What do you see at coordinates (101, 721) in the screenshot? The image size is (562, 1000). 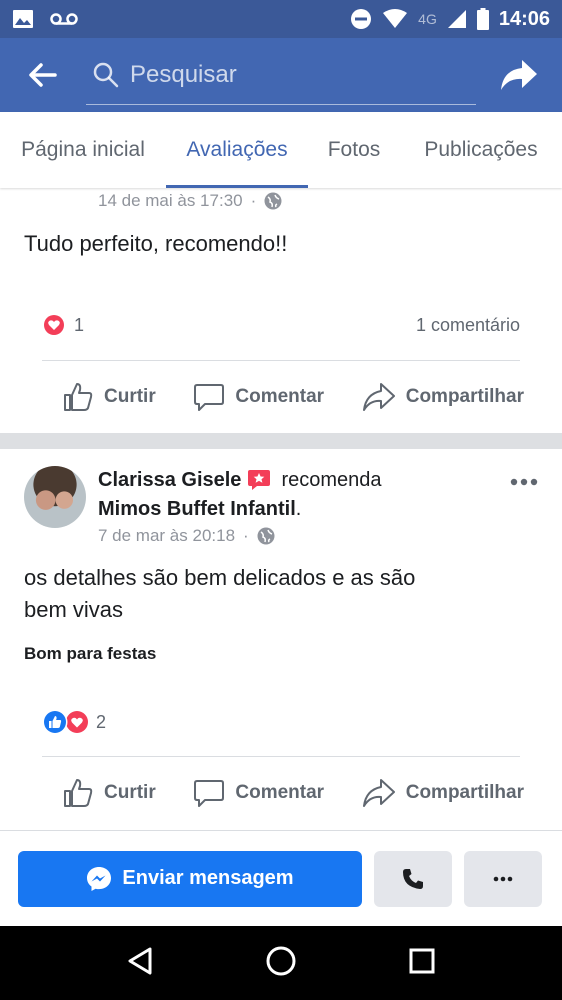 I see `reaction-count: 2` at bounding box center [101, 721].